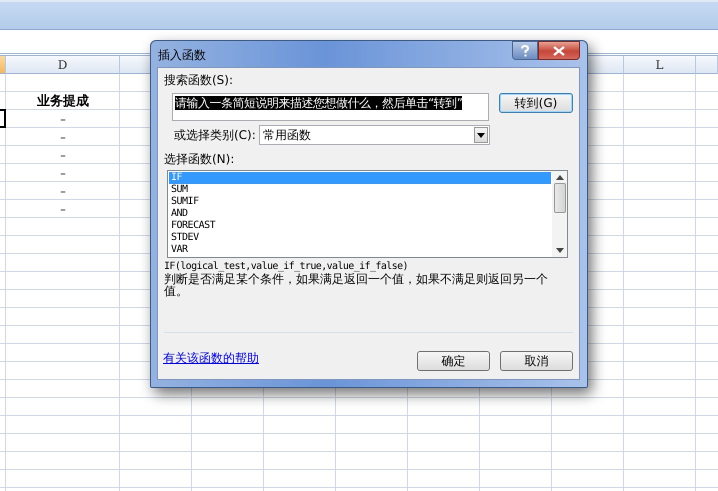  What do you see at coordinates (181, 55) in the screenshot?
I see `window-title: 插入函数` at bounding box center [181, 55].